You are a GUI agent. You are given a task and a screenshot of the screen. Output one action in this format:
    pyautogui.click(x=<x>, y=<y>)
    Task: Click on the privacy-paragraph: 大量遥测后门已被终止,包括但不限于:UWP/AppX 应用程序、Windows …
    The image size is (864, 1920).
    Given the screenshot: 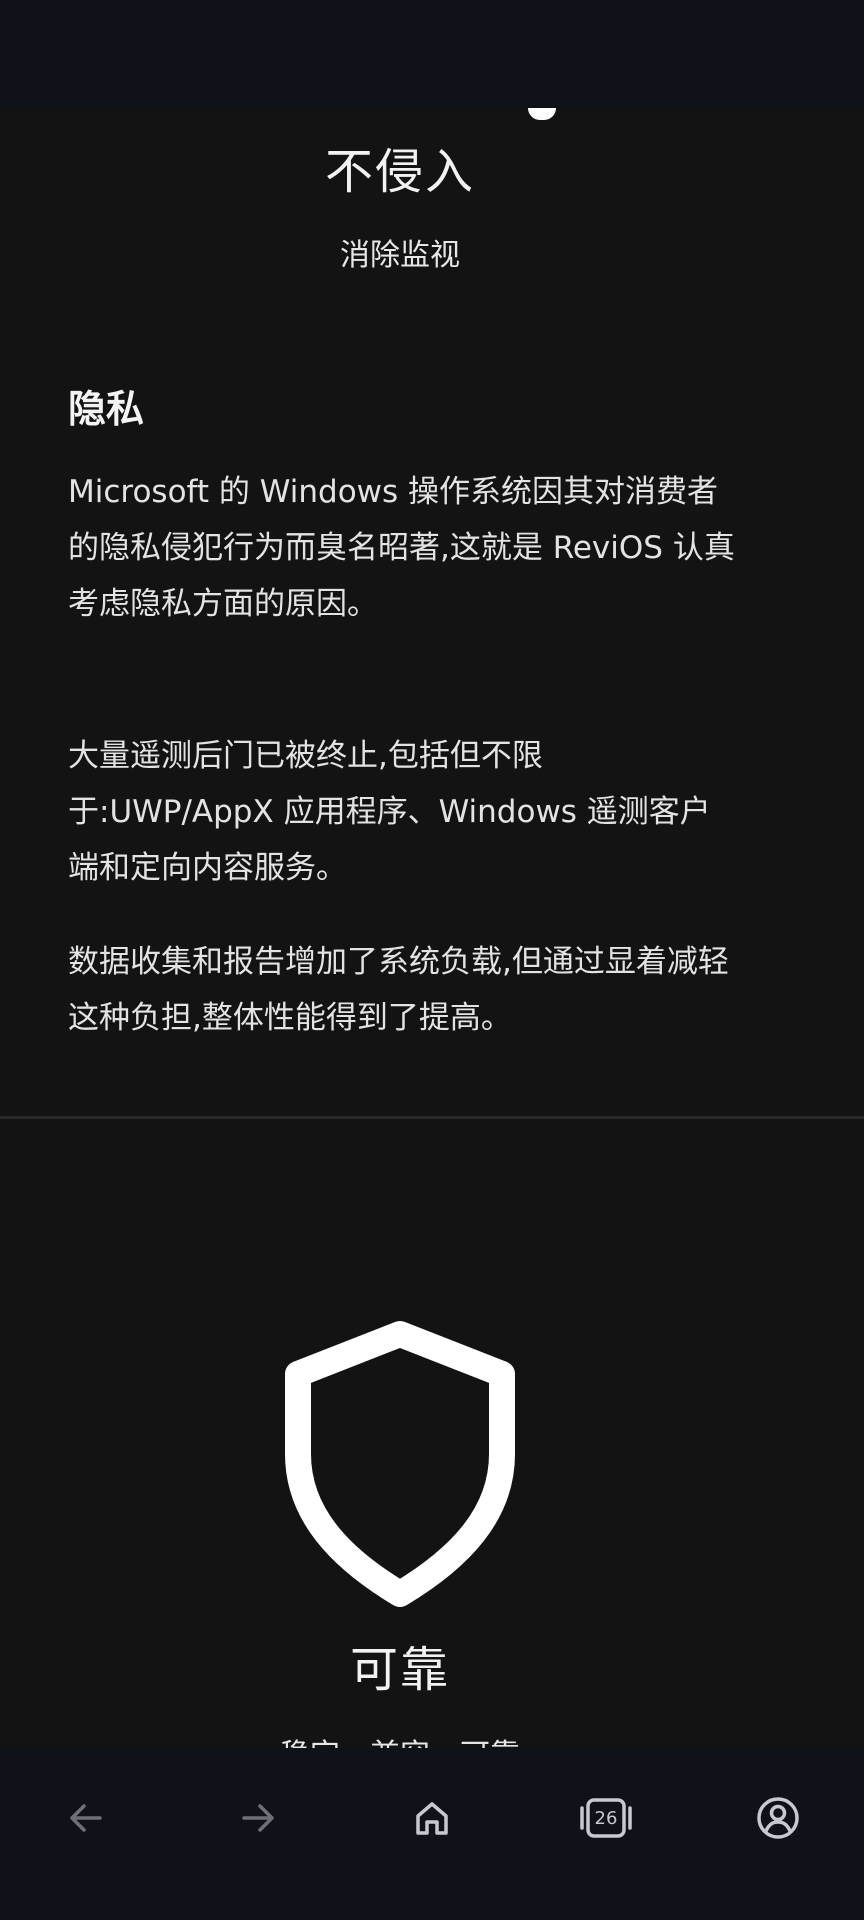 What is the action you would take?
    pyautogui.click(x=389, y=812)
    